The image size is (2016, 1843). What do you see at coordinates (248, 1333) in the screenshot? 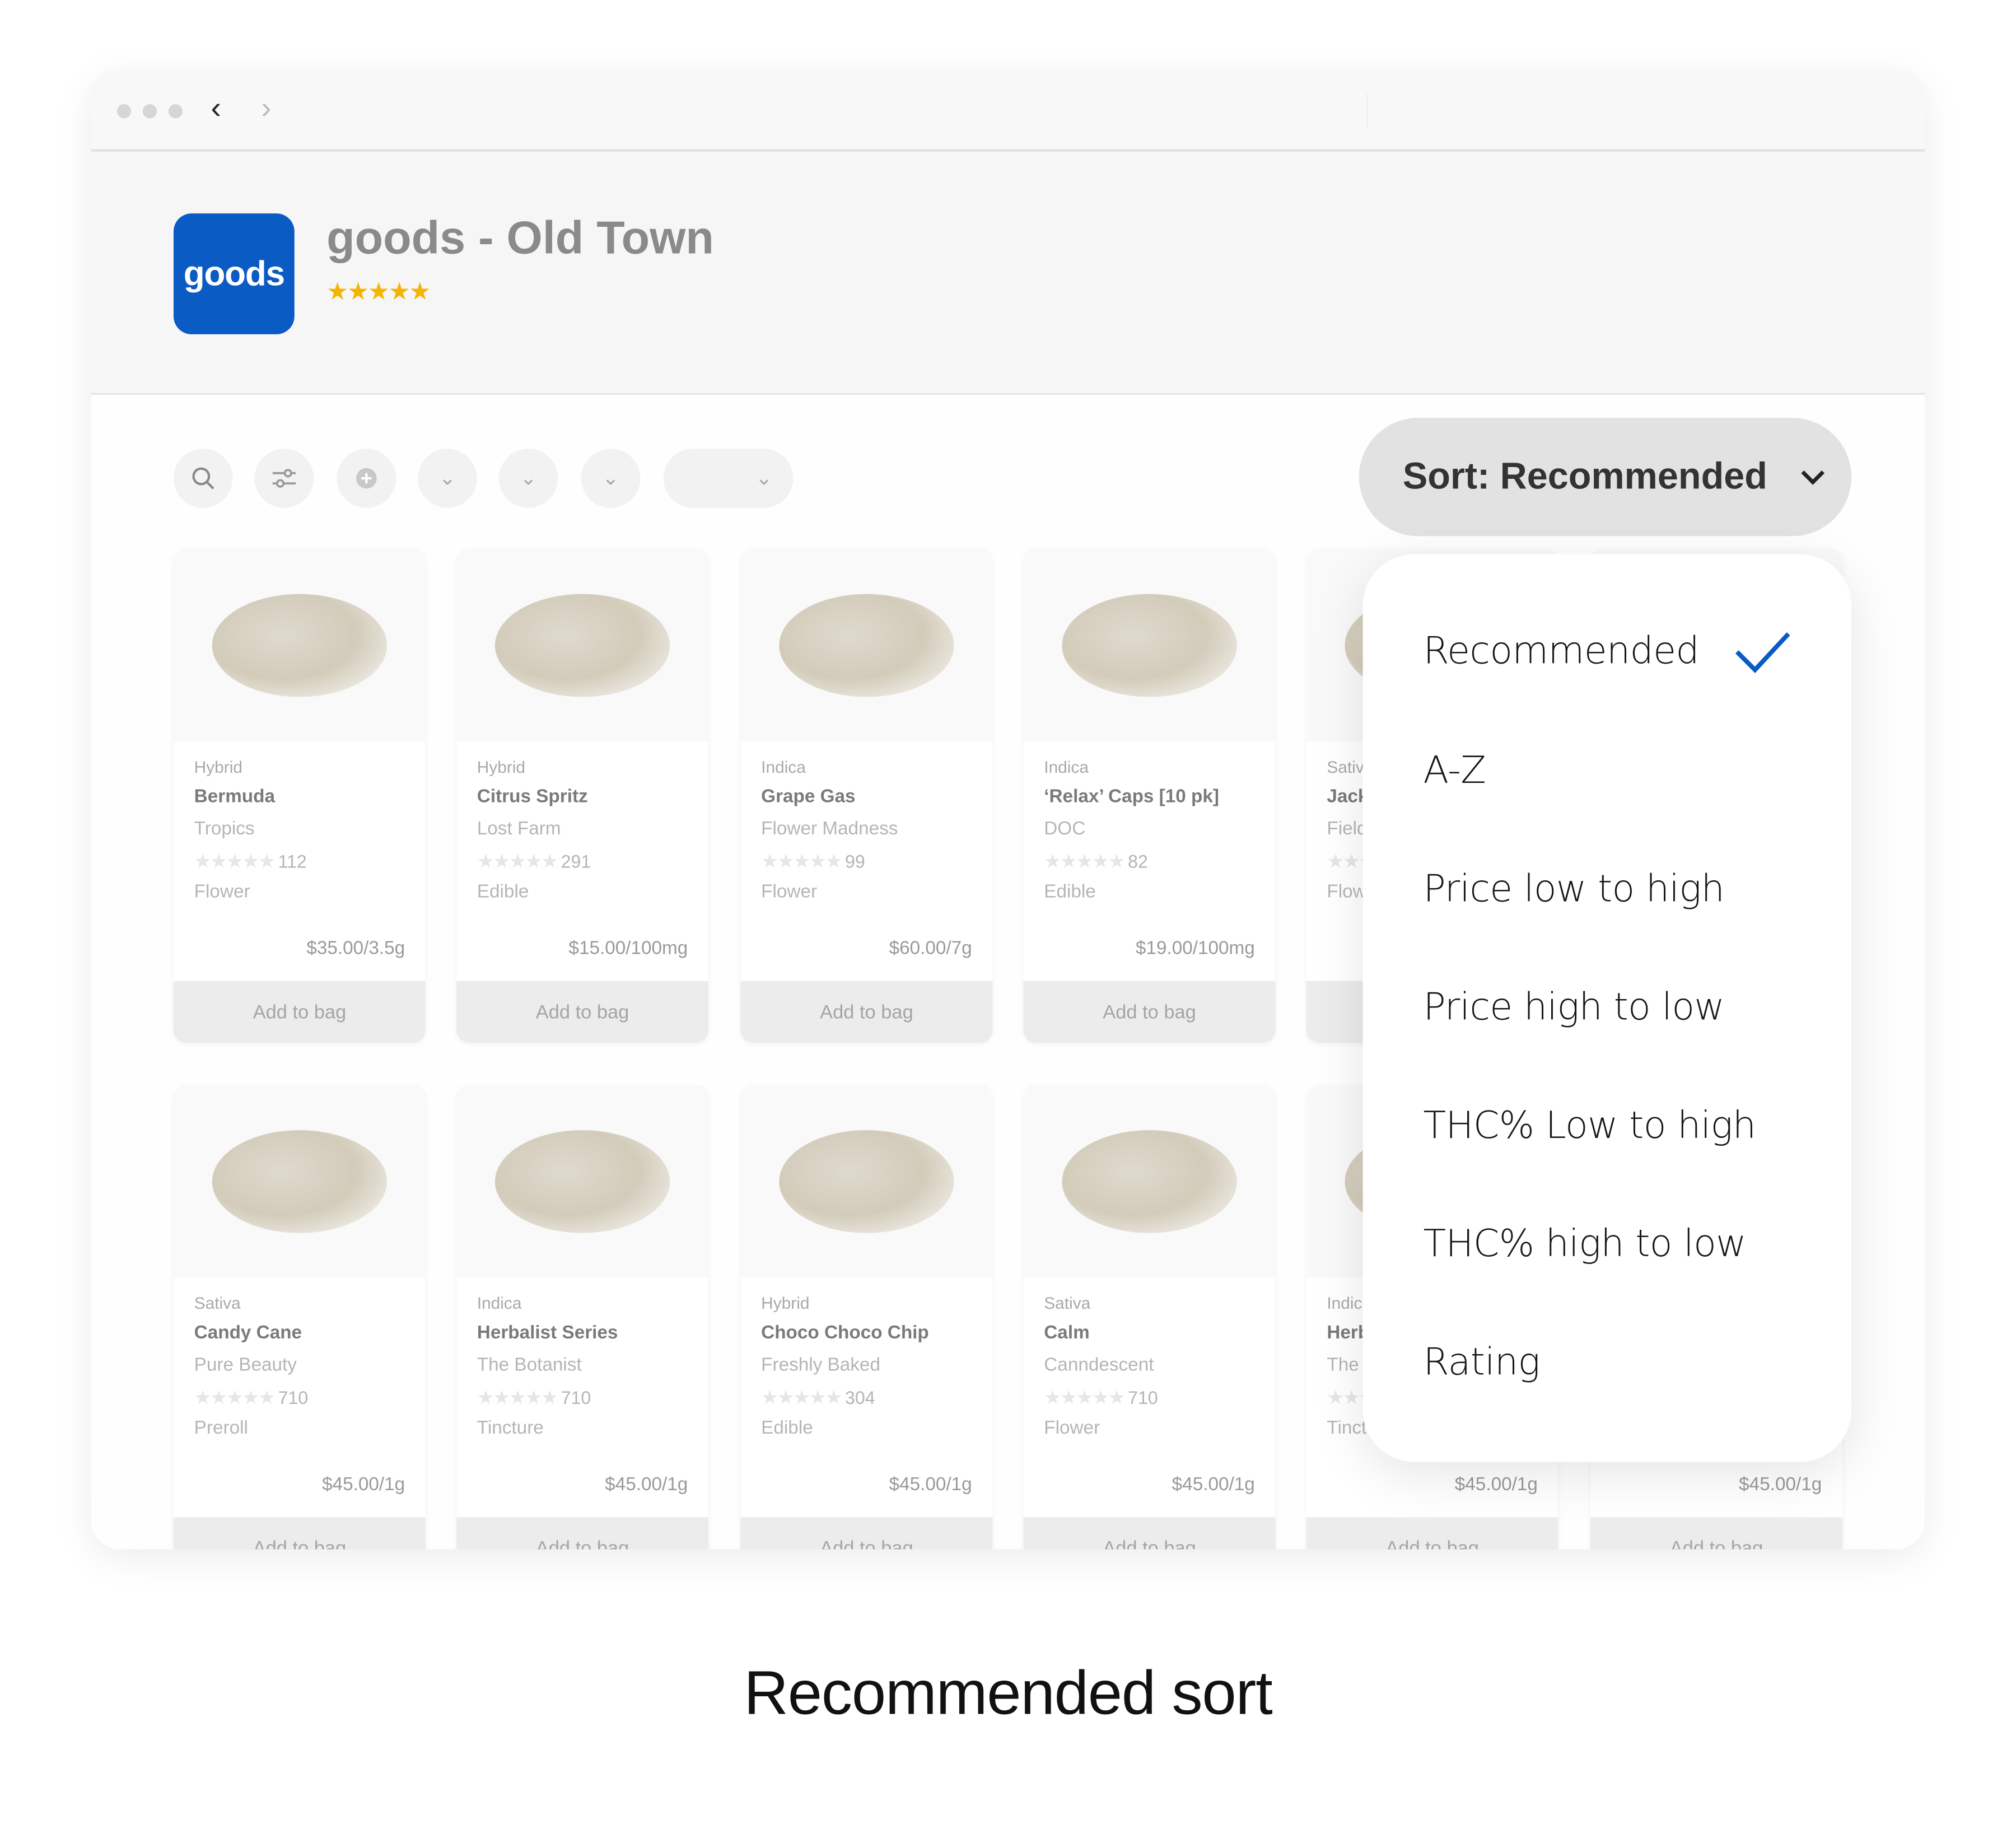
I see `product-name: Candy Cane` at bounding box center [248, 1333].